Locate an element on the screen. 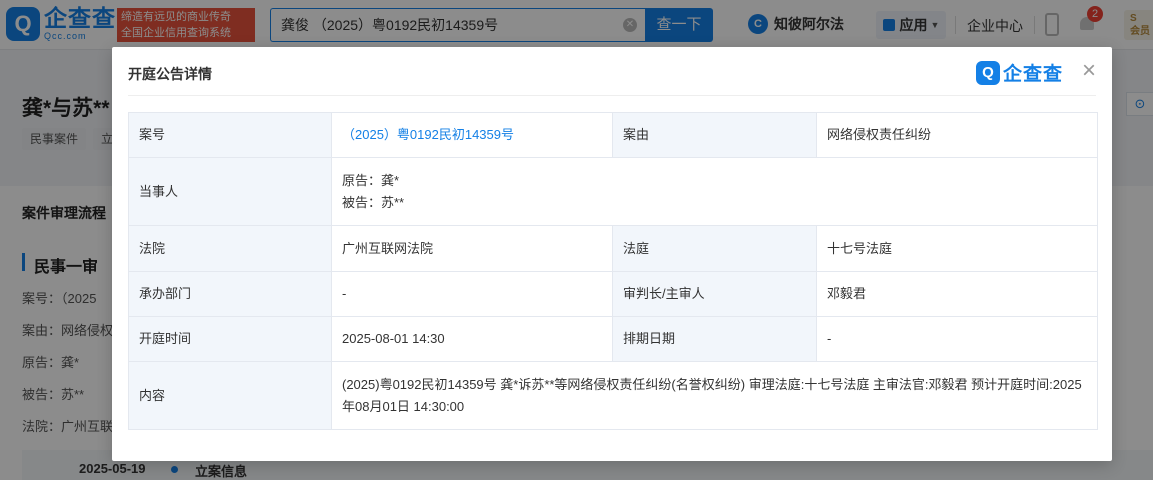 The image size is (1153, 480). defendant-value: 被告：苏** is located at coordinates (373, 202).